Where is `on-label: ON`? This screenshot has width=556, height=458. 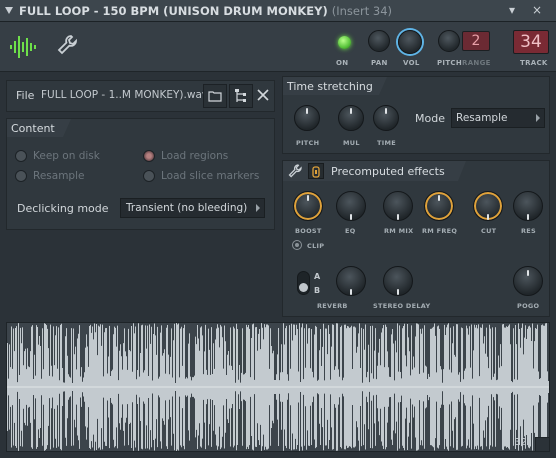
on-label: ON is located at coordinates (342, 63).